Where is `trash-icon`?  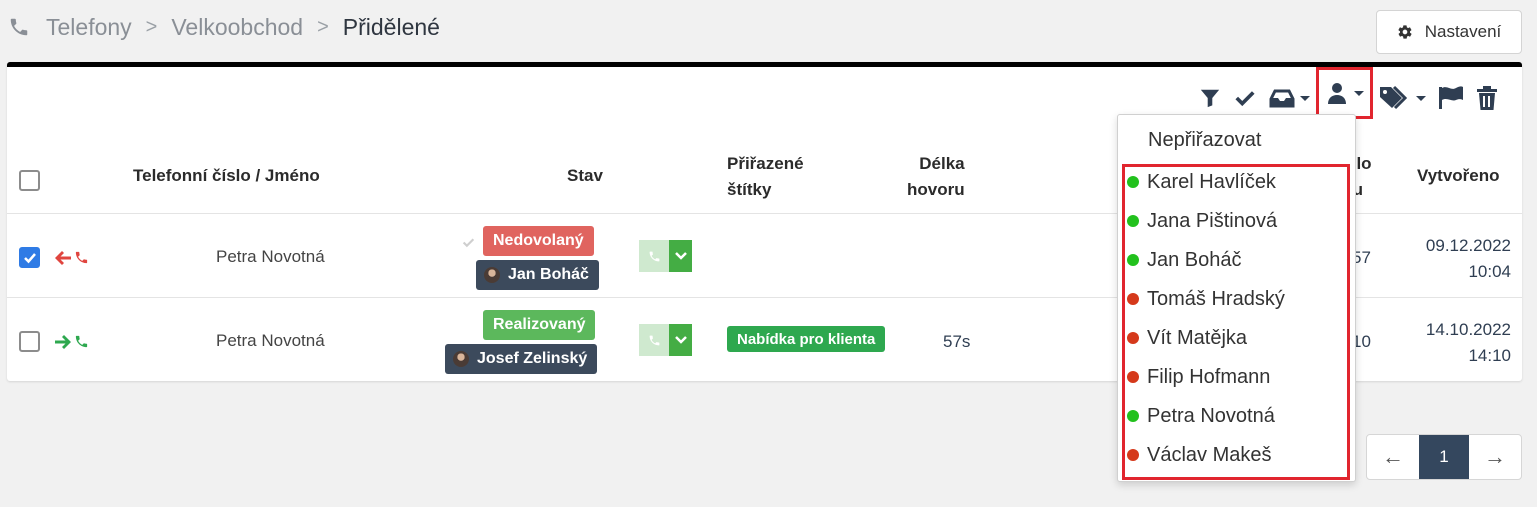
trash-icon is located at coordinates (1487, 98).